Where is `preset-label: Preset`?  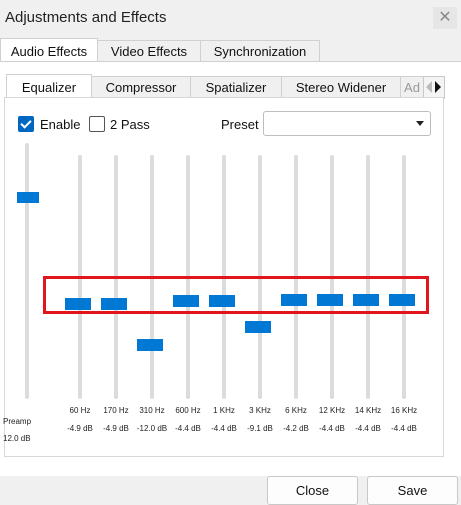
preset-label: Preset is located at coordinates (240, 124).